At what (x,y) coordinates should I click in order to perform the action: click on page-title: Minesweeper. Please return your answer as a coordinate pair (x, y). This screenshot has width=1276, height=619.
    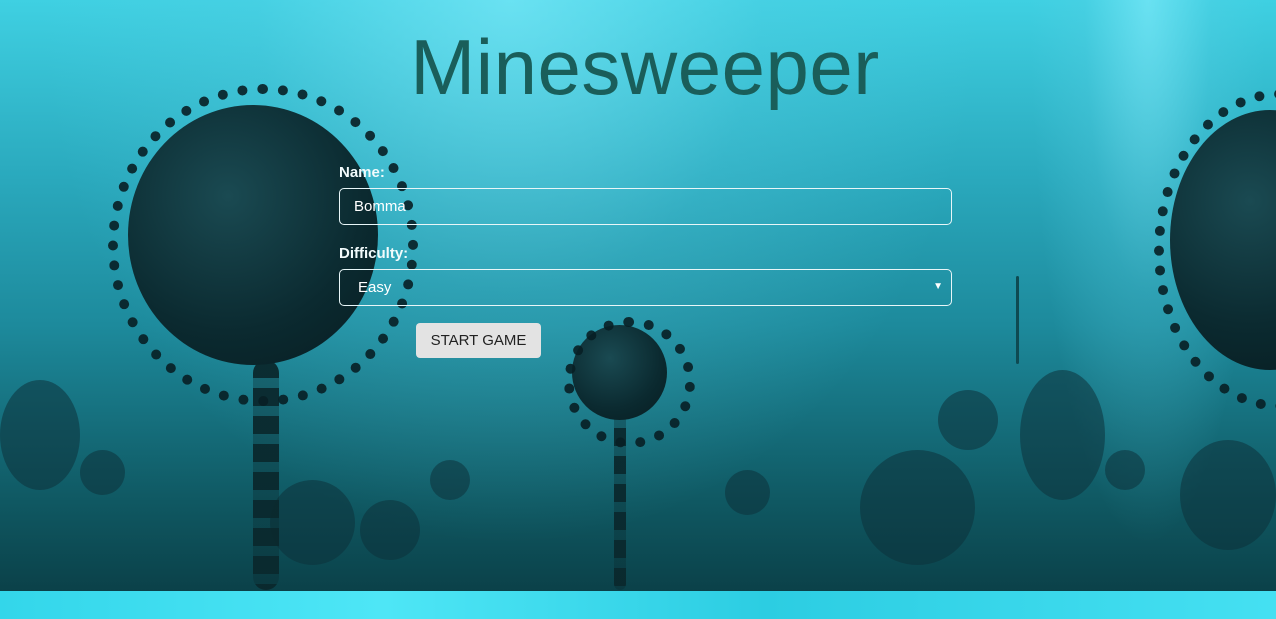
    Looking at the image, I should click on (645, 67).